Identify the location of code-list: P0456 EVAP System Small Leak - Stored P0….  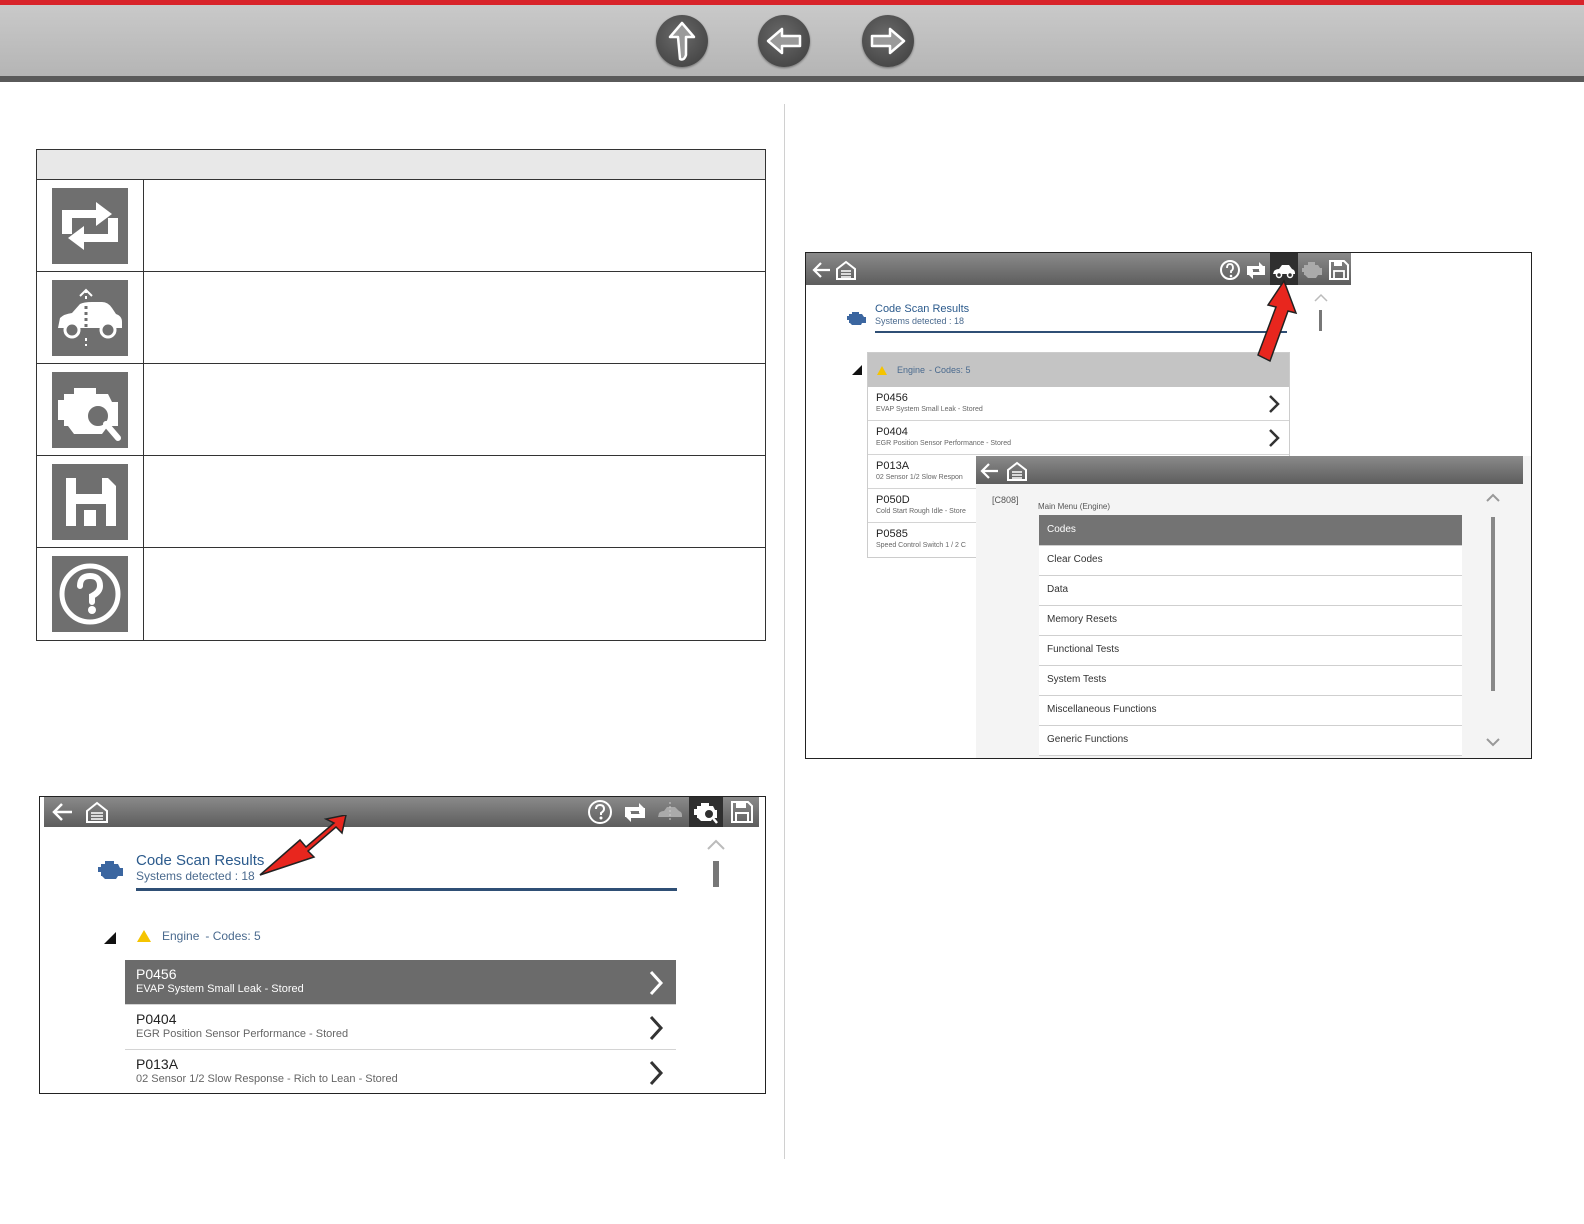
(400, 1026).